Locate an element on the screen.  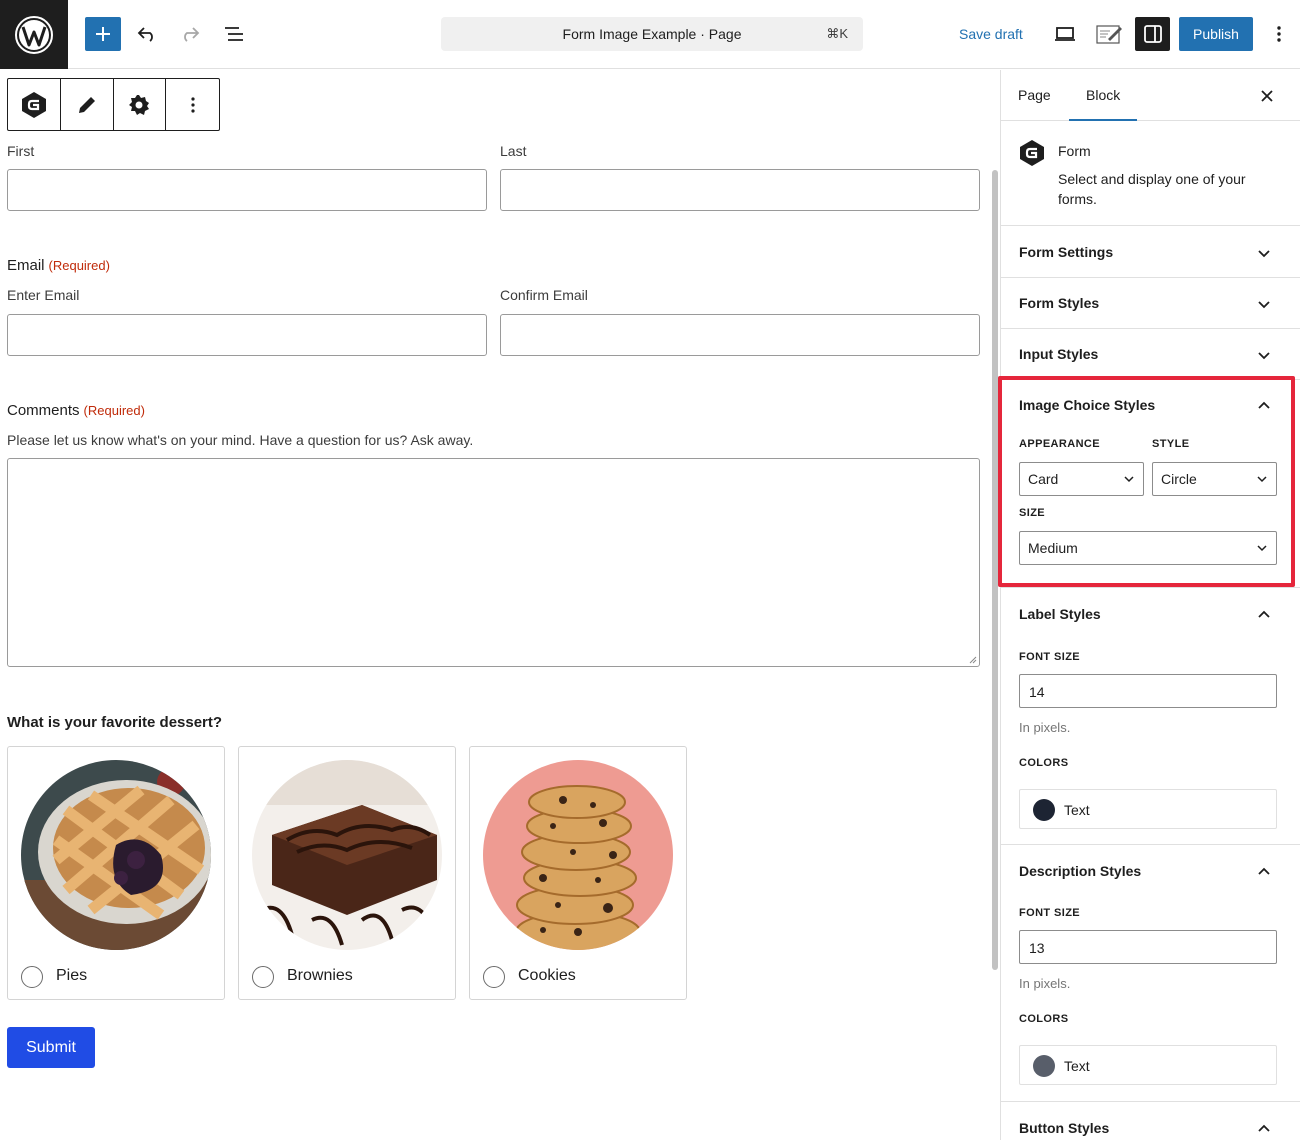
gear-icon is located at coordinates (139, 104).